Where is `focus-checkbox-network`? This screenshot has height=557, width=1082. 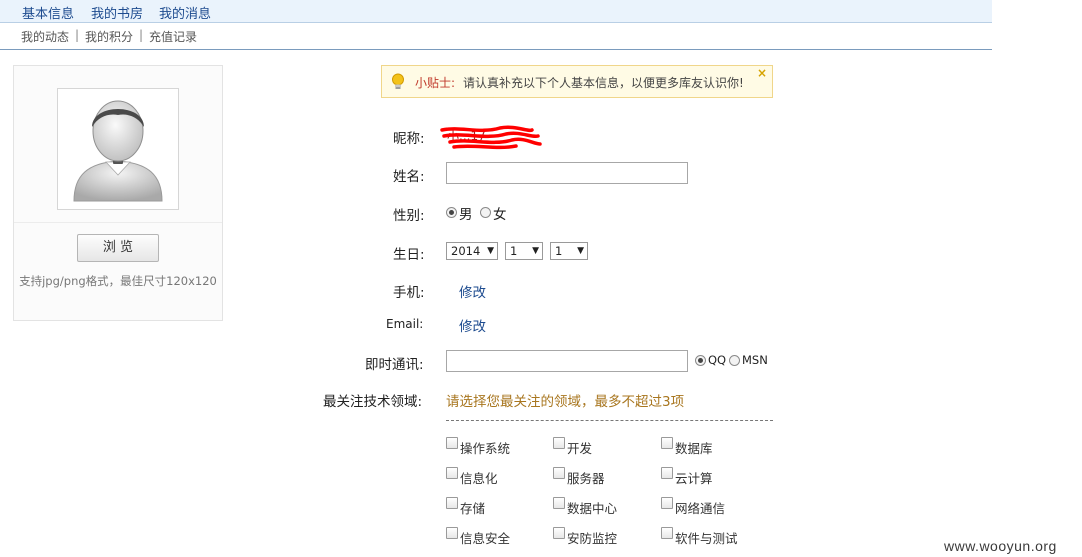
focus-checkbox-network is located at coordinates (667, 503).